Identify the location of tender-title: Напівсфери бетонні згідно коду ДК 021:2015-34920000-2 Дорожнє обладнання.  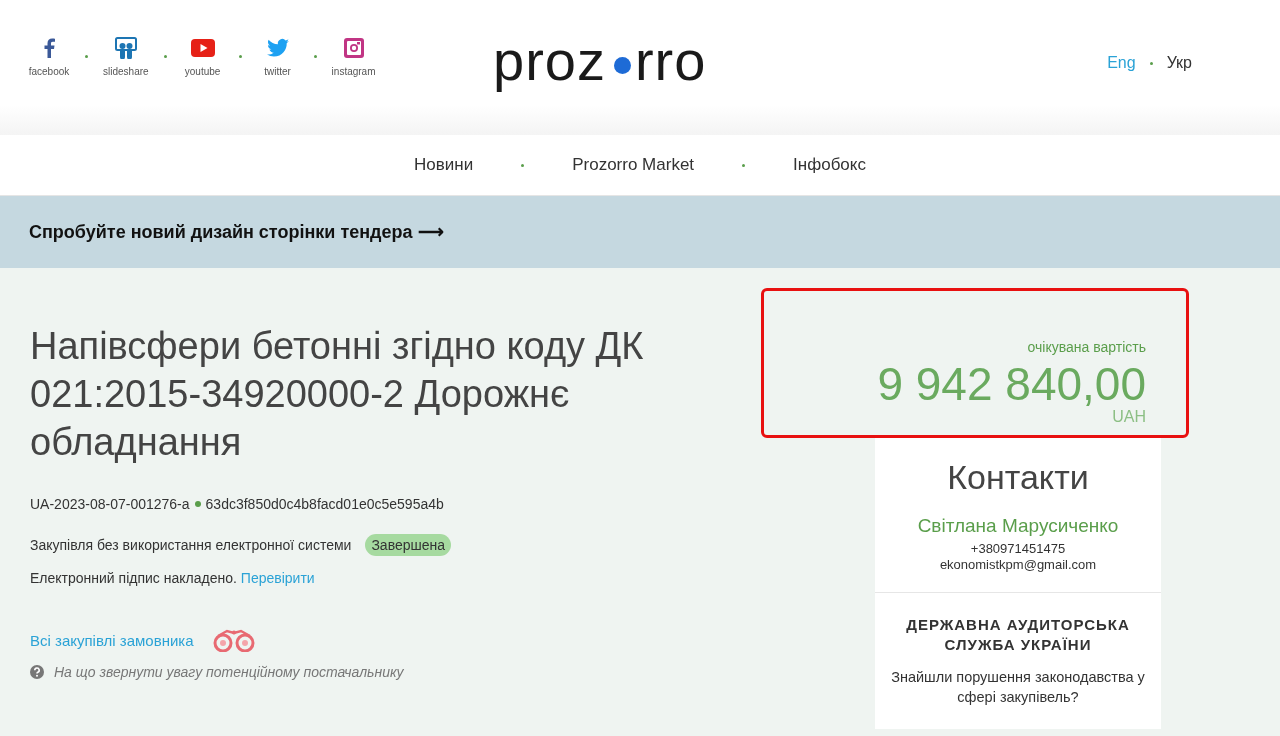
(337, 394).